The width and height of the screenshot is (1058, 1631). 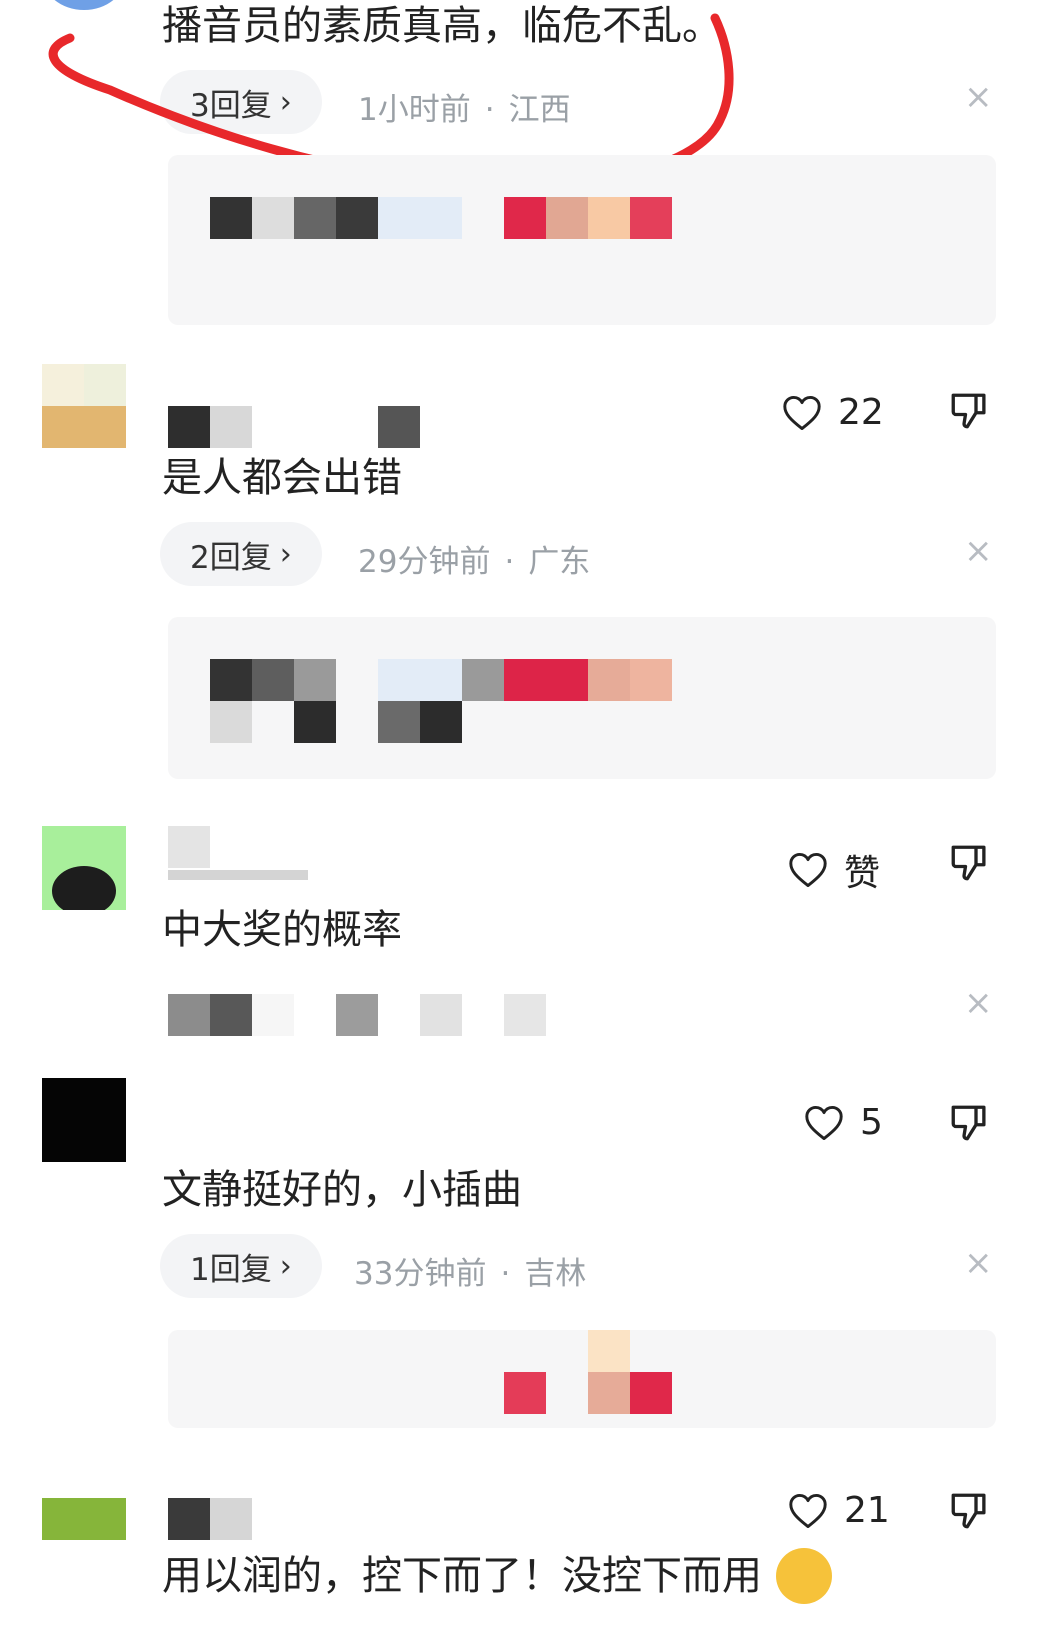 I want to click on like-count: 22, so click(x=861, y=412).